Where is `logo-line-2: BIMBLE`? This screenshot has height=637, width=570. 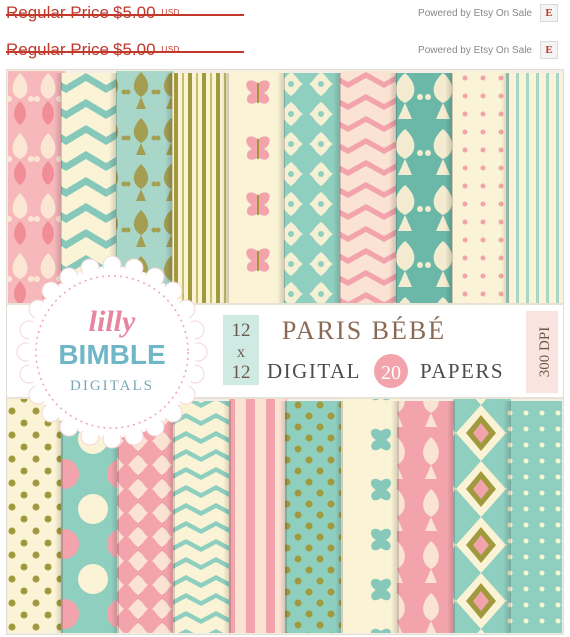
logo-line-2: BIMBLE is located at coordinates (111, 354).